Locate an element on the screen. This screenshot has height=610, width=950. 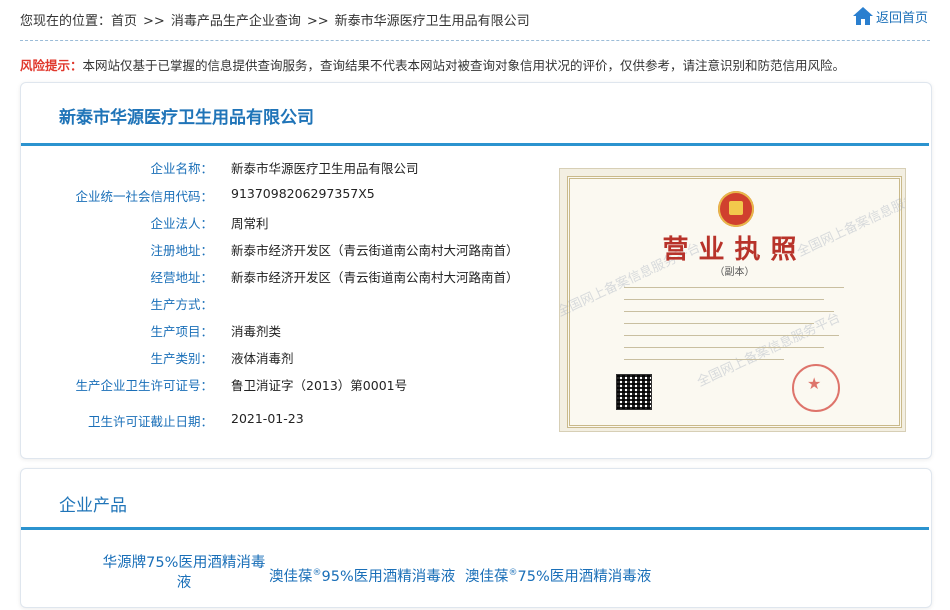
field-registered-address: 注册地址： 新泰市经济开发区（青云街道南公南村大河路南首） is located at coordinates (281, 250).